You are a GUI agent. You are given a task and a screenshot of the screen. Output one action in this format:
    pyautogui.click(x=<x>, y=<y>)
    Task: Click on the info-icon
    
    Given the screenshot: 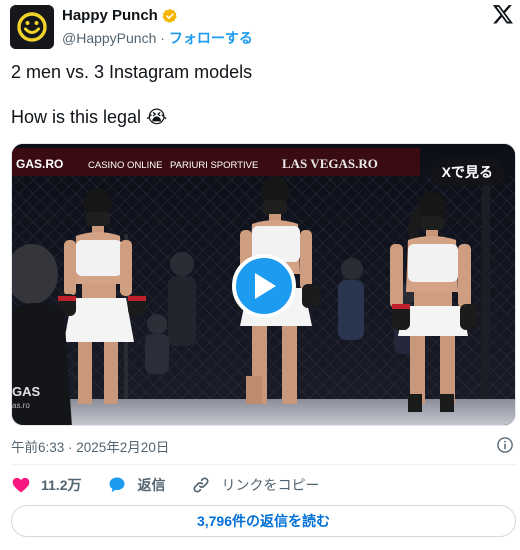 What is the action you would take?
    pyautogui.click(x=505, y=445)
    